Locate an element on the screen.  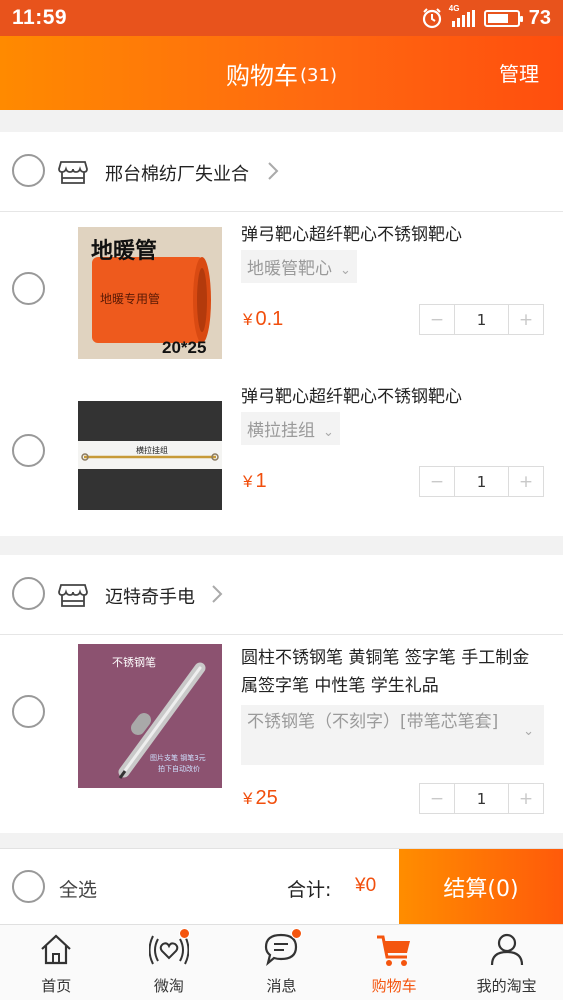
sku-selector: 不锈钢笔（不刻字）[带笔芯笔套] ⌄ is located at coordinates (392, 735).